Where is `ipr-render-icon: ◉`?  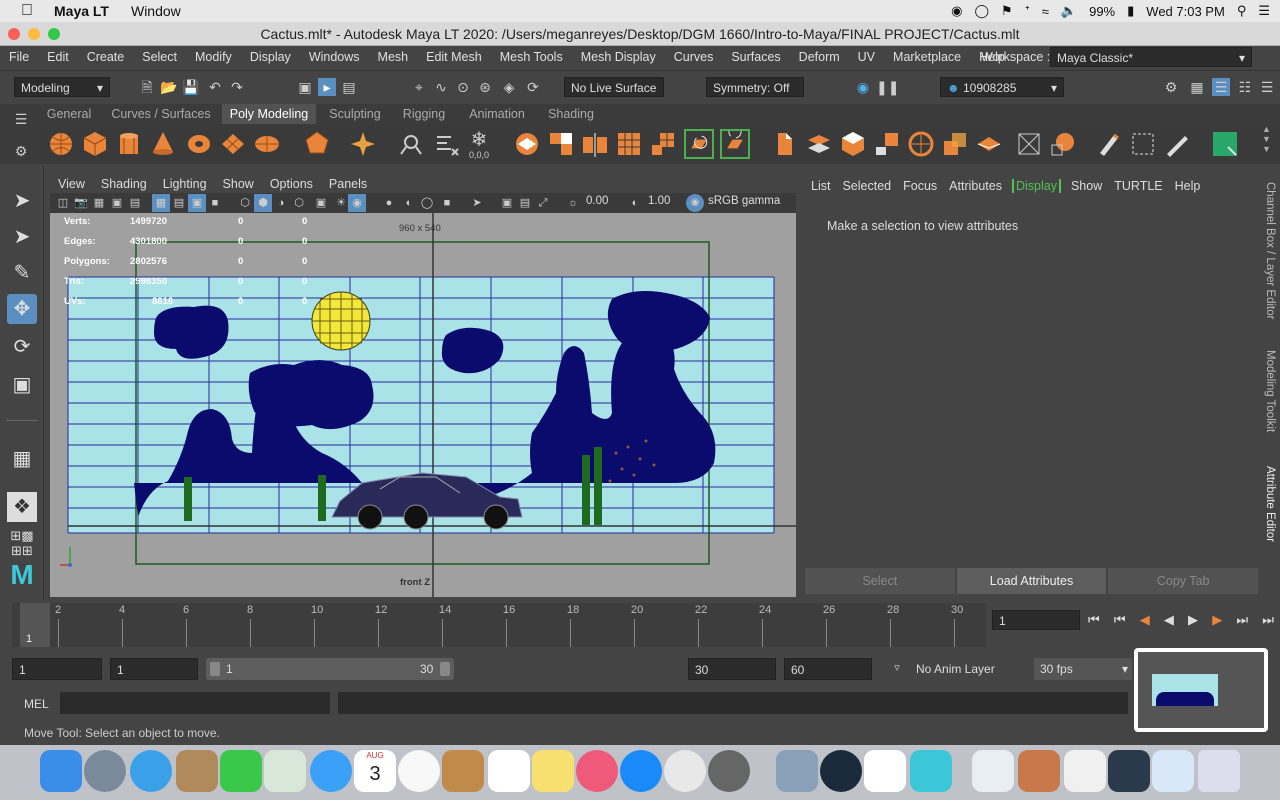 ipr-render-icon: ◉ is located at coordinates (863, 87).